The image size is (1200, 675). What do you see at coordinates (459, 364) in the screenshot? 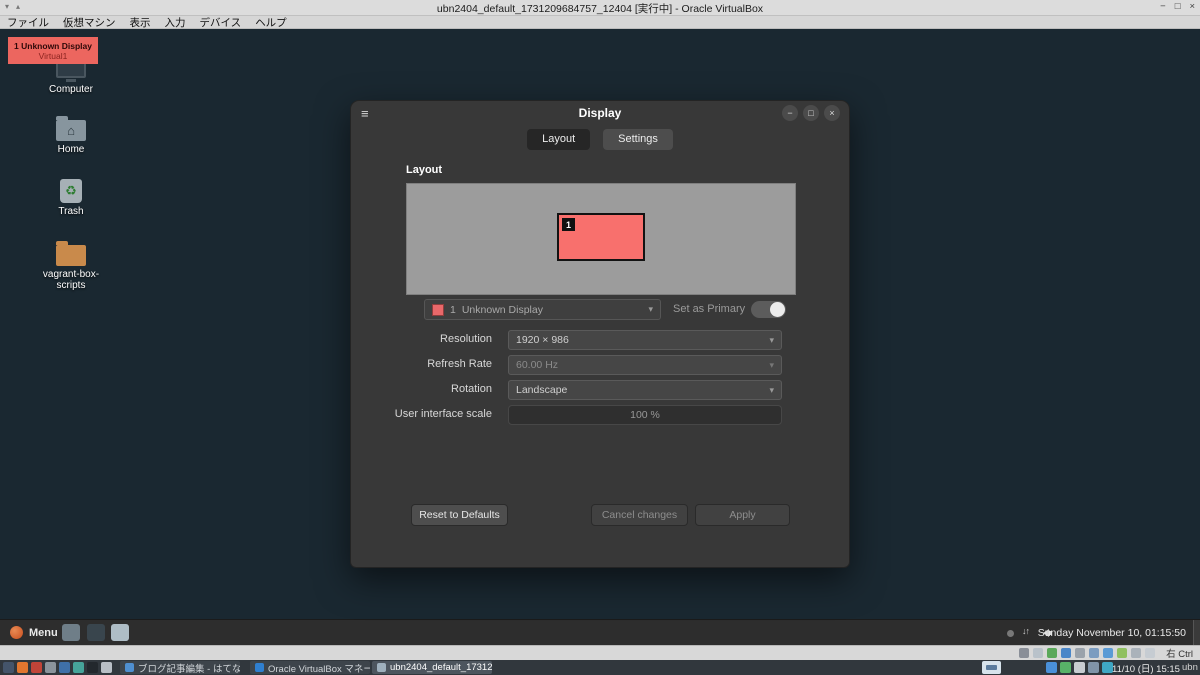
I see `refresh-rate-label: Refresh Rate` at bounding box center [459, 364].